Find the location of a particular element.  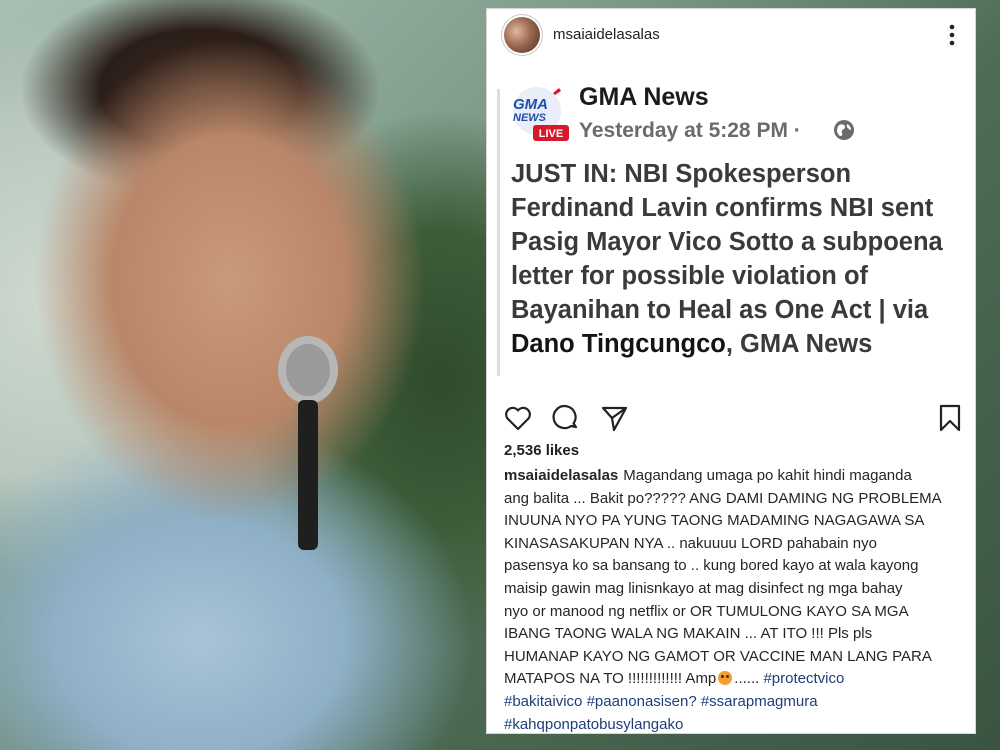

hashtag-link: #ssarapmagmura is located at coordinates (759, 701).